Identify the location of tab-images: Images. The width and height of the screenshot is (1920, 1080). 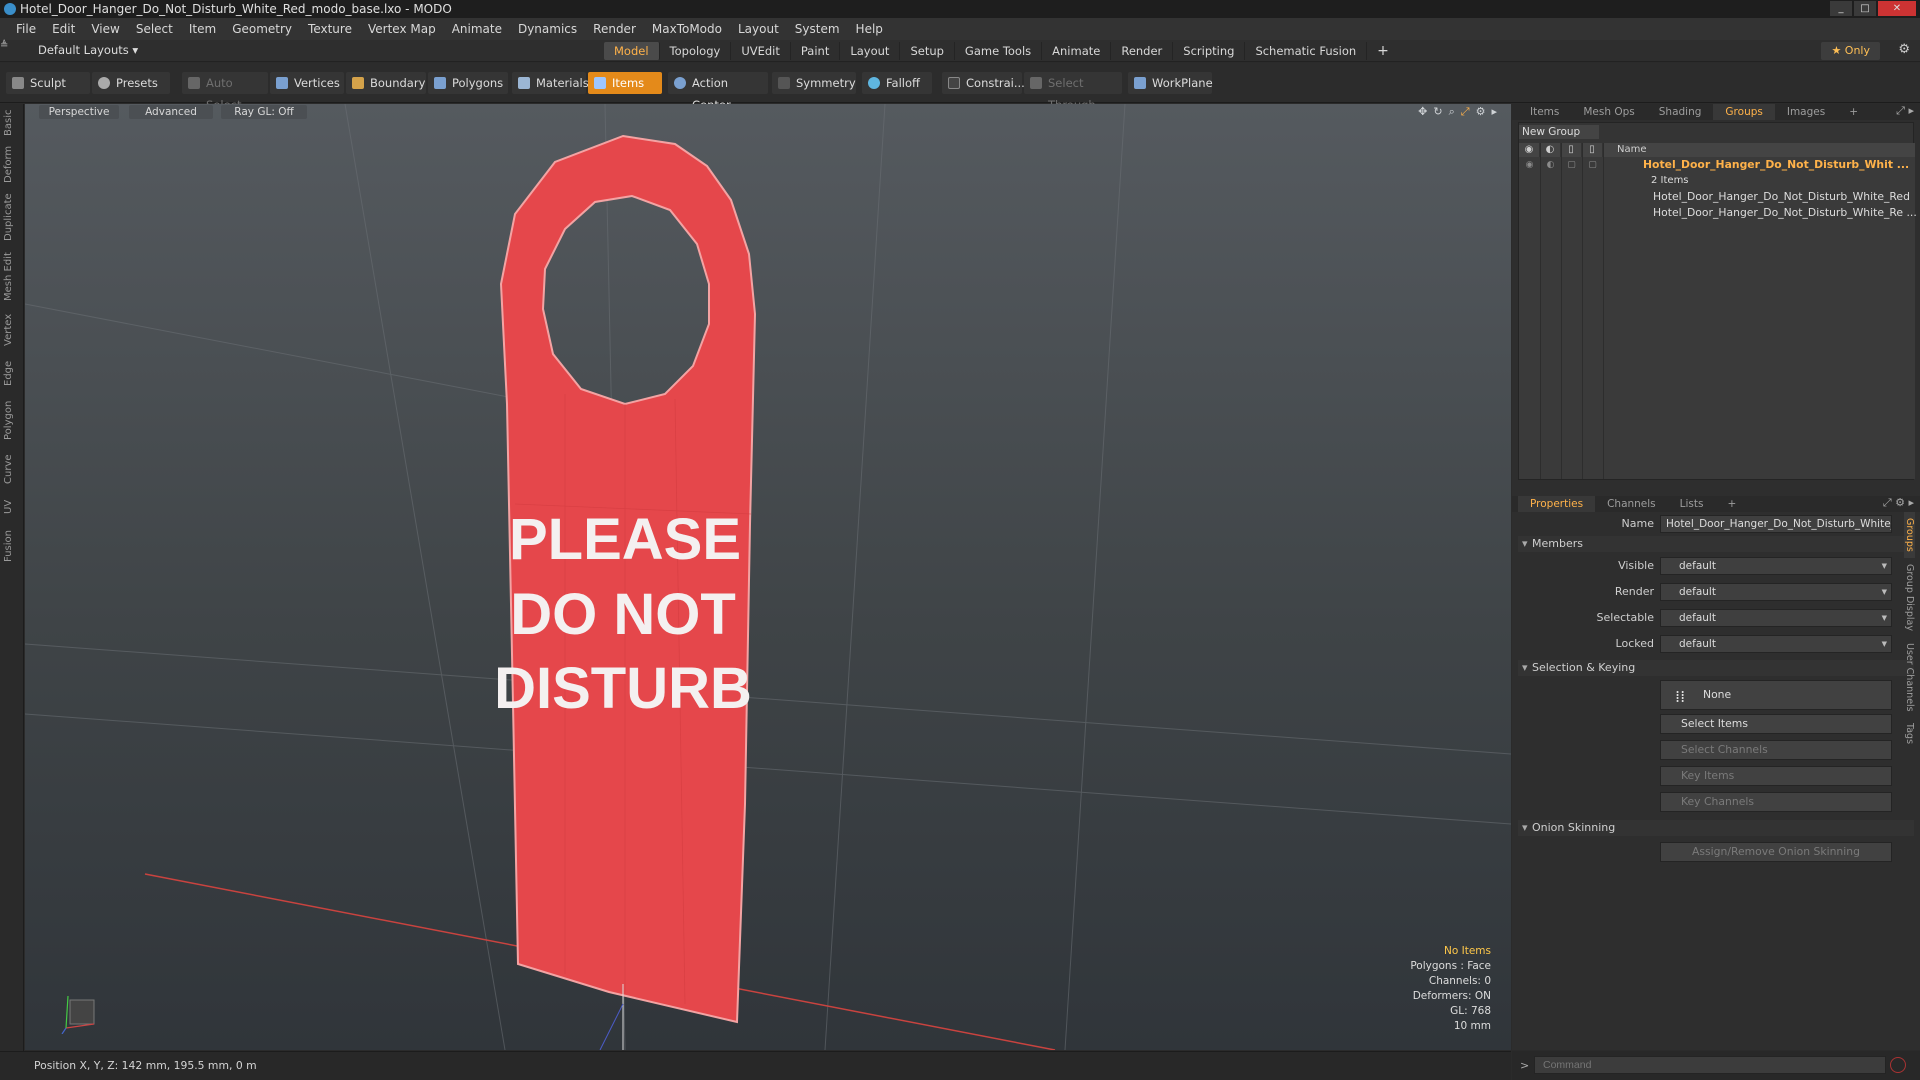
(1806, 112).